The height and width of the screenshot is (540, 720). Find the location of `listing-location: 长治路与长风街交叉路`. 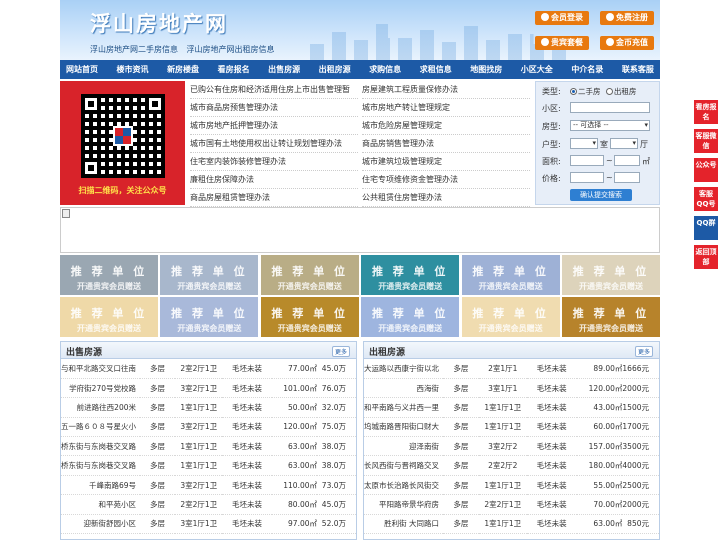

listing-location: 长治路与长风街交叉路 is located at coordinates (403, 536).